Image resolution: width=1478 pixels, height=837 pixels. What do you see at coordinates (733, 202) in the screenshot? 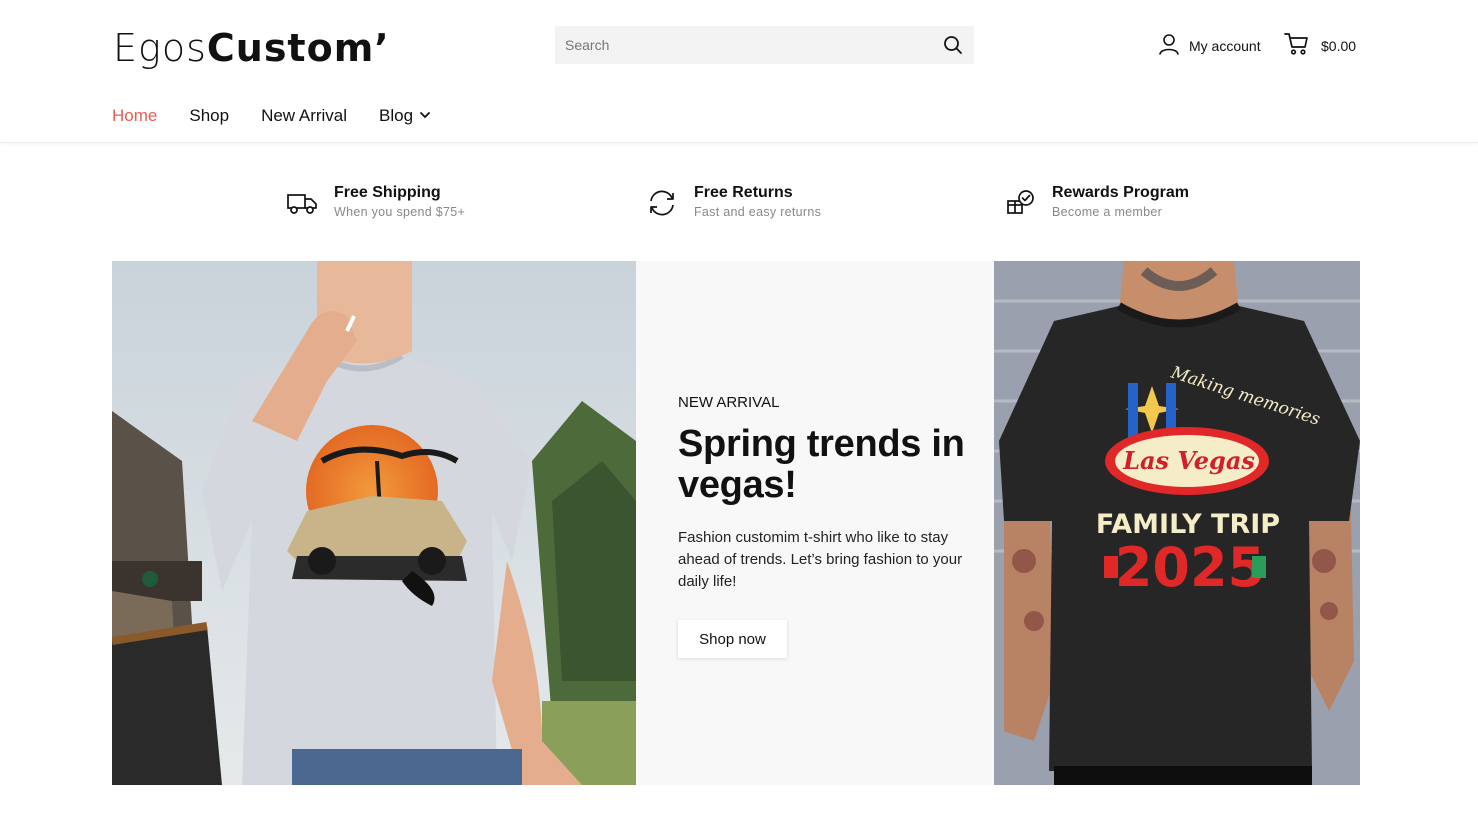
I see `feature-free-returns: Free Returns Fast and easy returns` at bounding box center [733, 202].